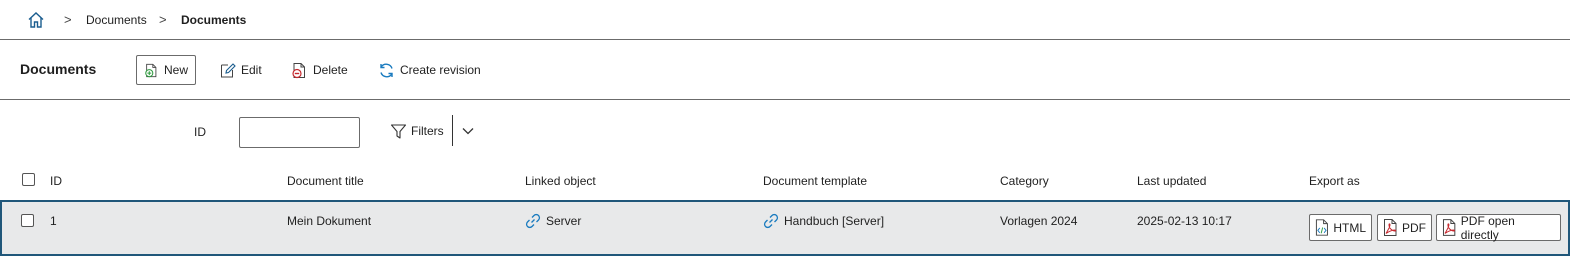 The height and width of the screenshot is (278, 1570). What do you see at coordinates (299, 132) in the screenshot?
I see `id-filter-input` at bounding box center [299, 132].